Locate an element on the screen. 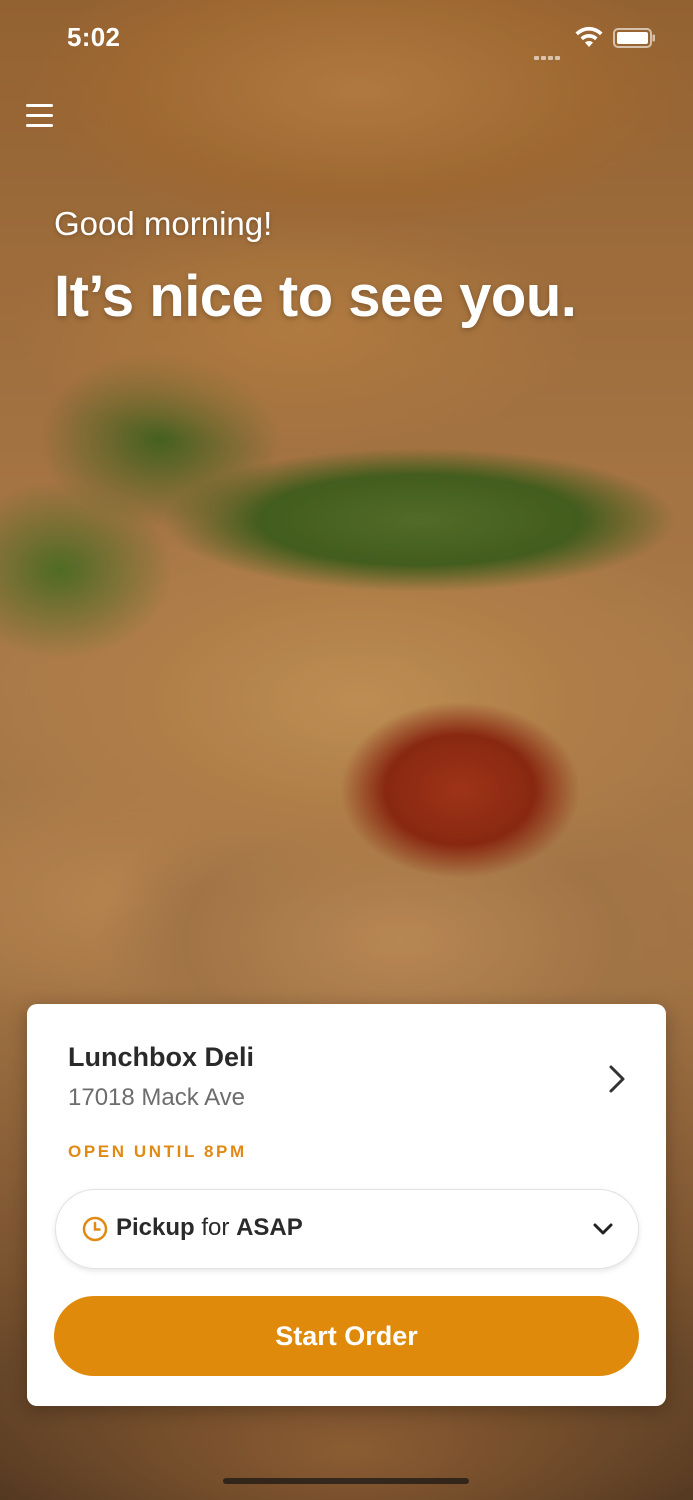 The height and width of the screenshot is (1500, 693). order-time: ASAP is located at coordinates (269, 1227).